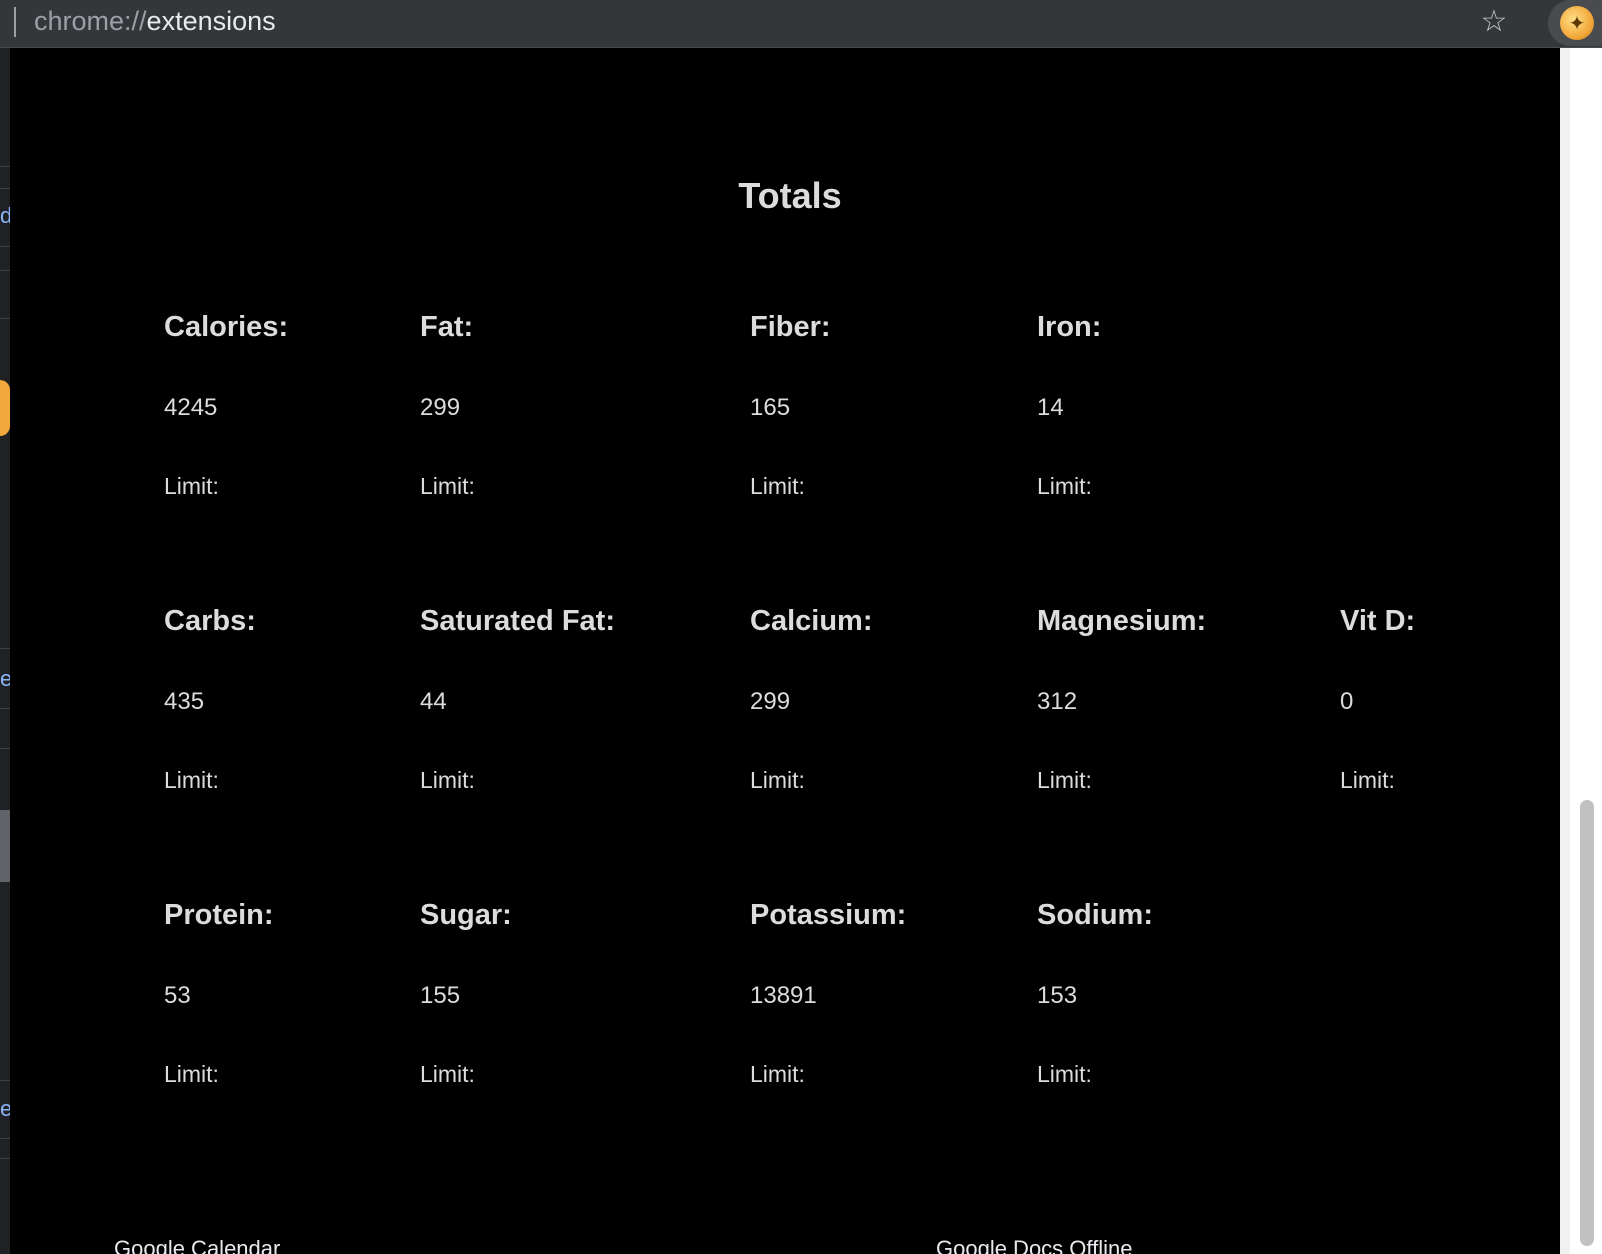 The width and height of the screenshot is (1602, 1254). What do you see at coordinates (1565, 651) in the screenshot?
I see `popup-scrollbar-track` at bounding box center [1565, 651].